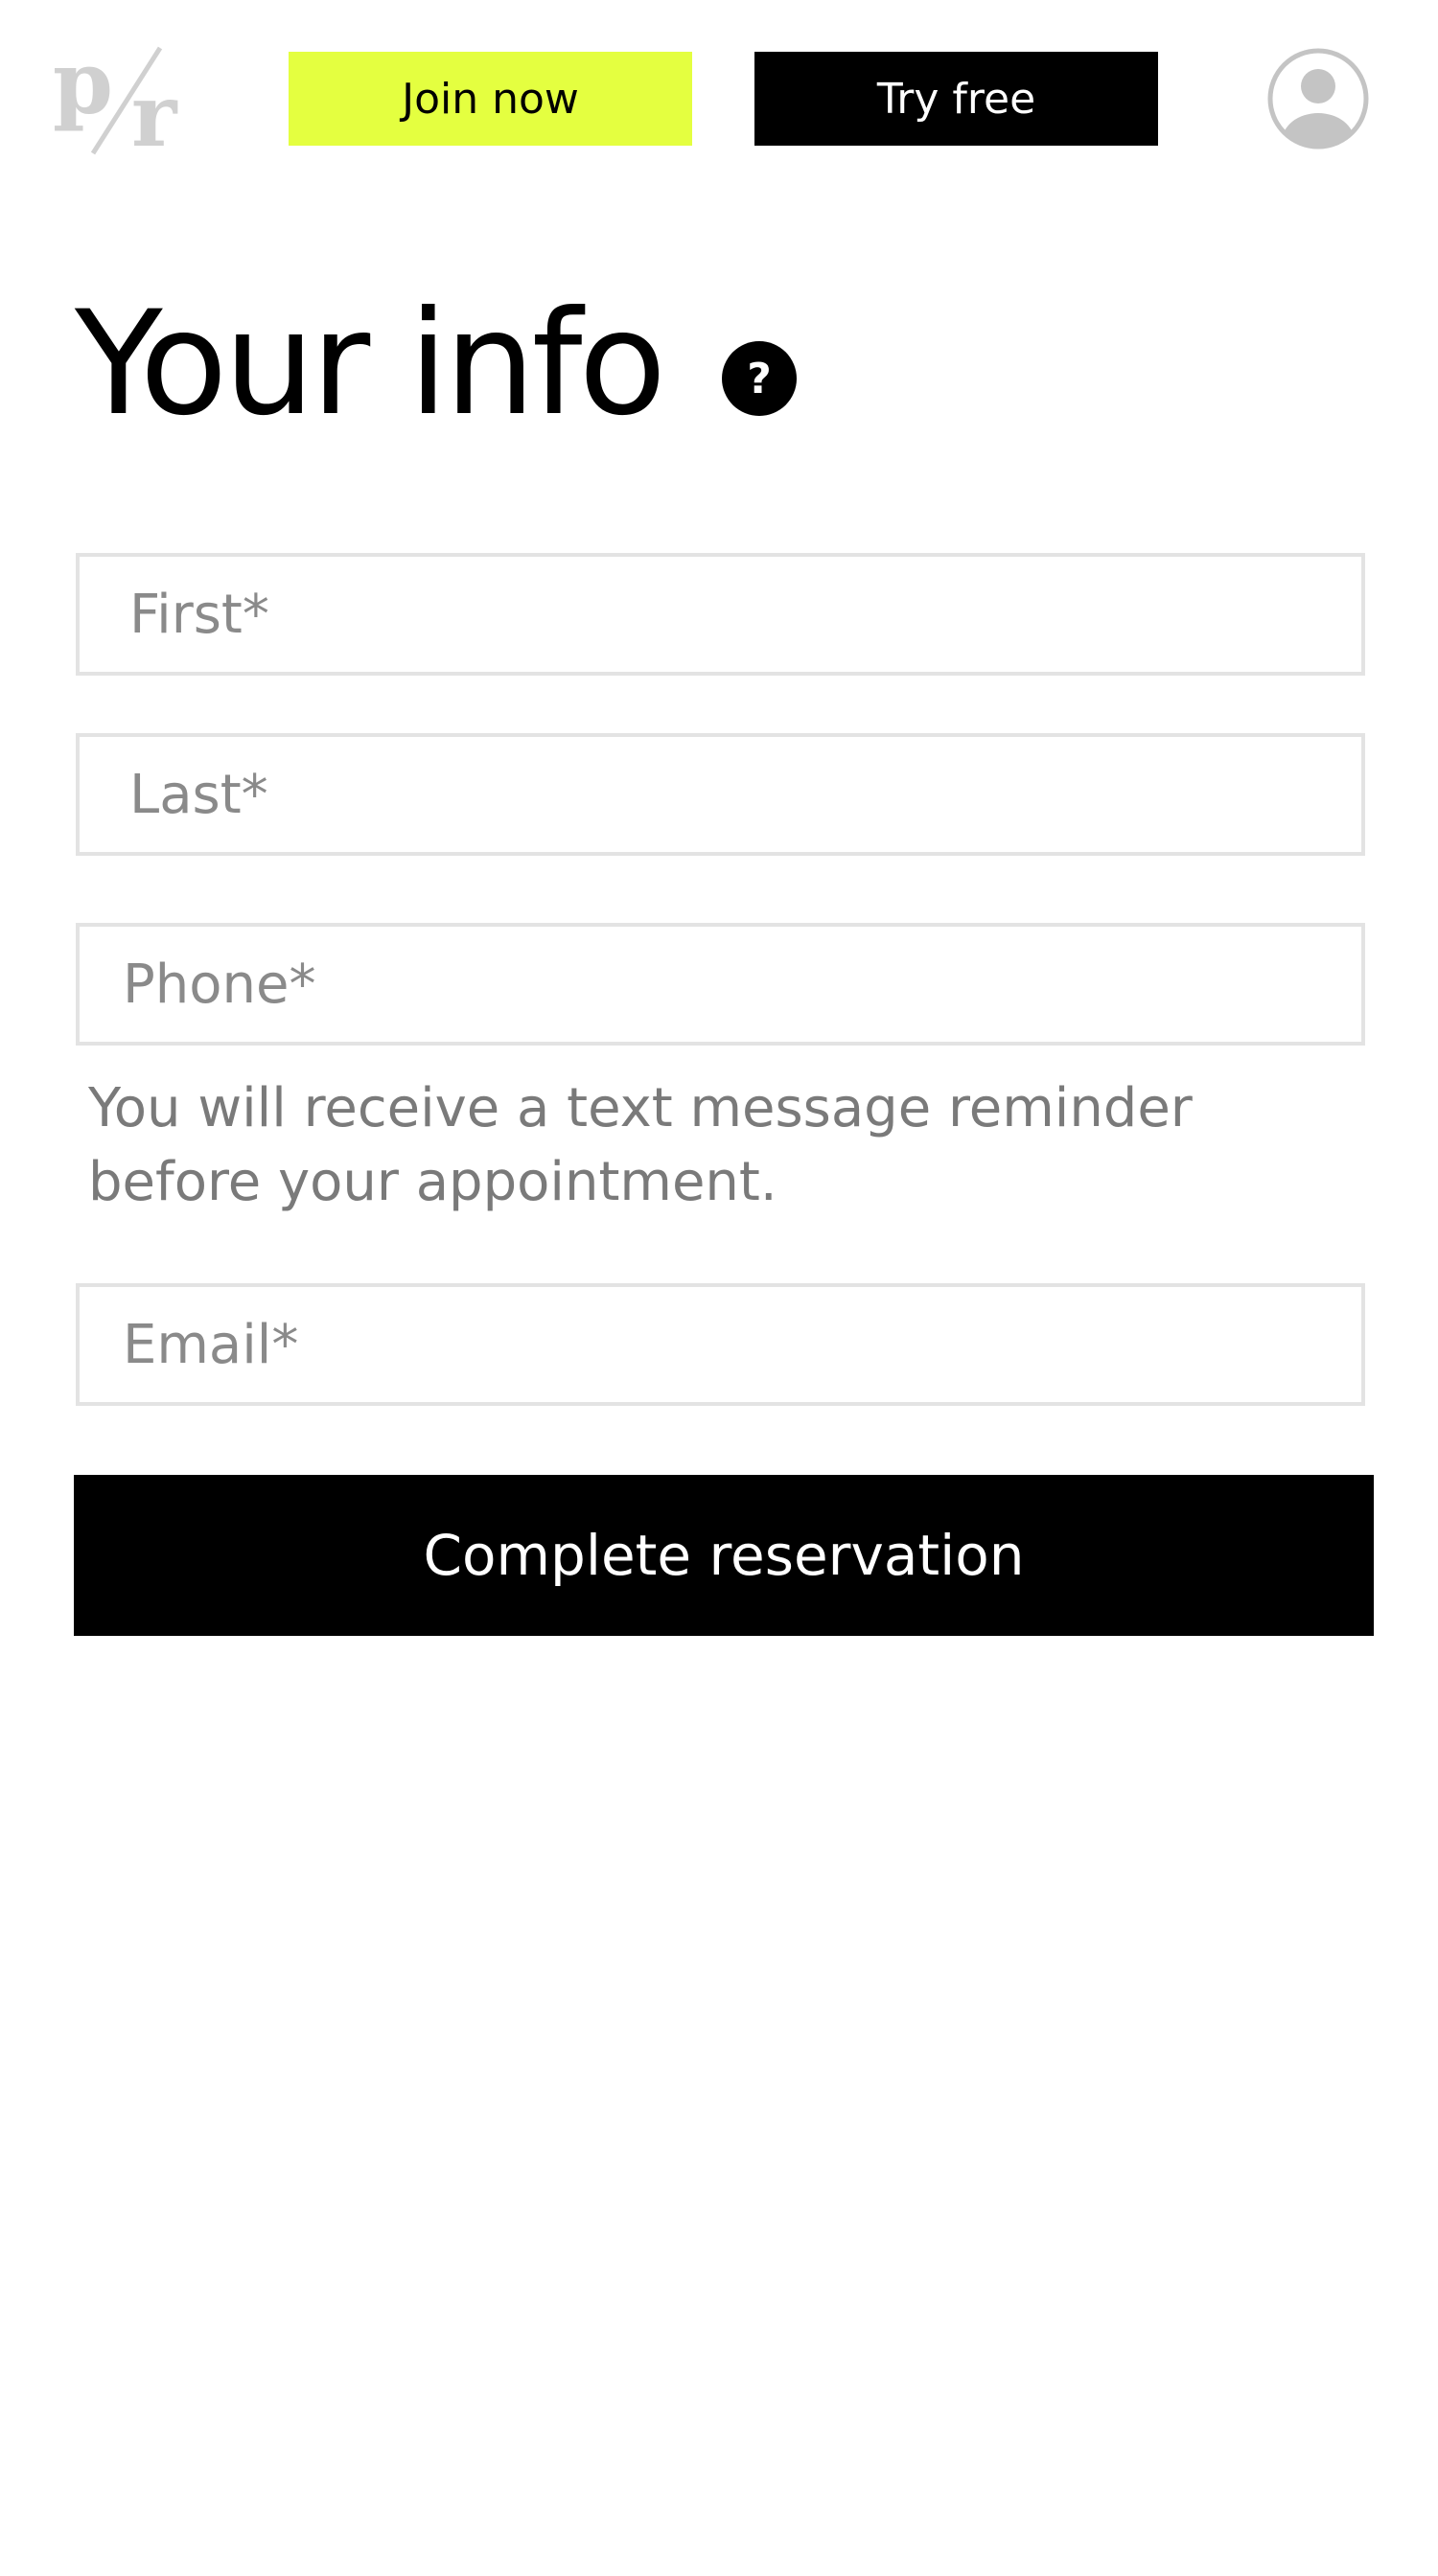  Describe the element at coordinates (154, 111) in the screenshot. I see `svg-text: r` at that location.